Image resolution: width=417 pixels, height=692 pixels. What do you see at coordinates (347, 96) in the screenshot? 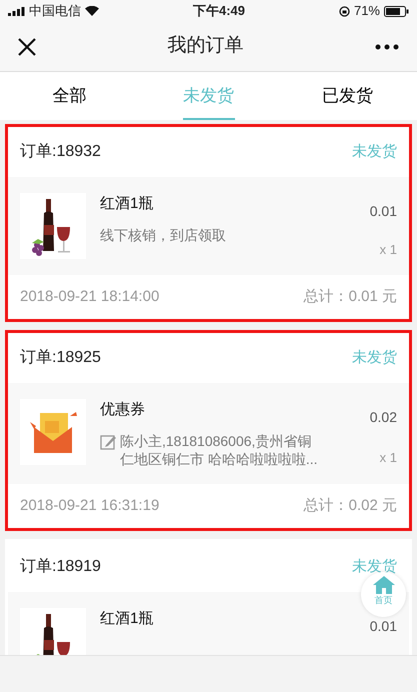
I see `order-tab: 已发货` at bounding box center [347, 96].